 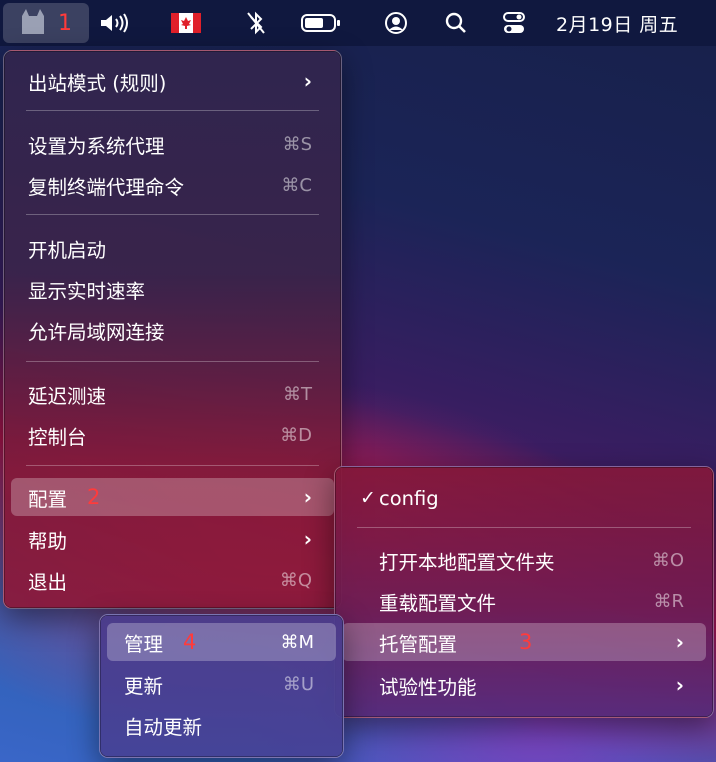 I want to click on menu-item-label: 控制台, so click(x=57, y=437).